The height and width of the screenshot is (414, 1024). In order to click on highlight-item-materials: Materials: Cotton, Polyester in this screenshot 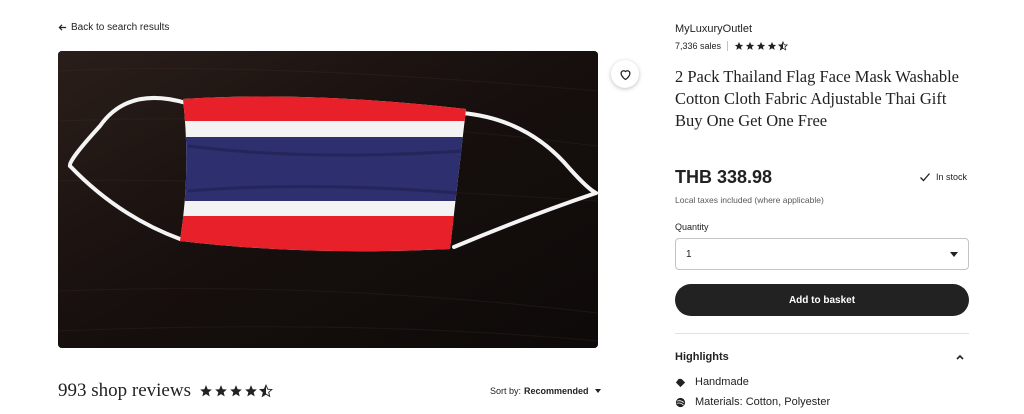, I will do `click(752, 402)`.